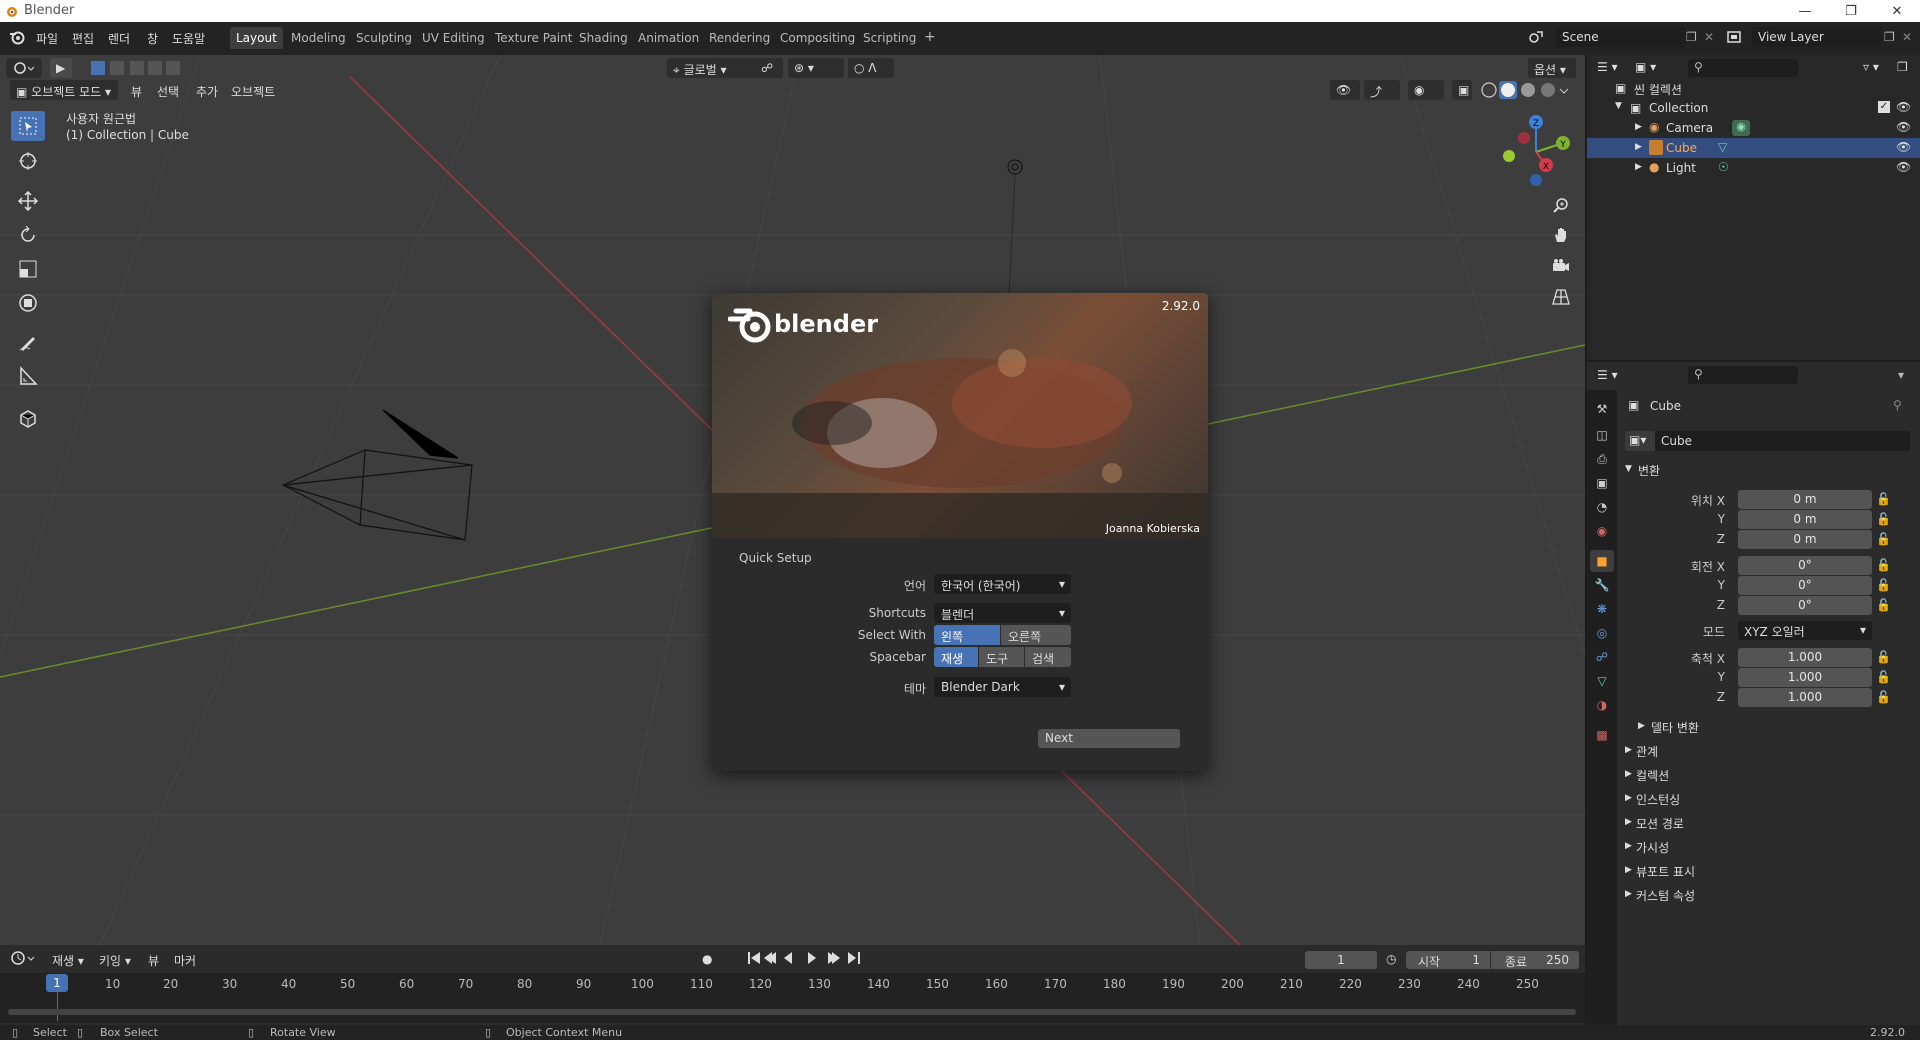  Describe the element at coordinates (1907, 37) in the screenshot. I see `view-layer-remove-icon: ✕` at that location.